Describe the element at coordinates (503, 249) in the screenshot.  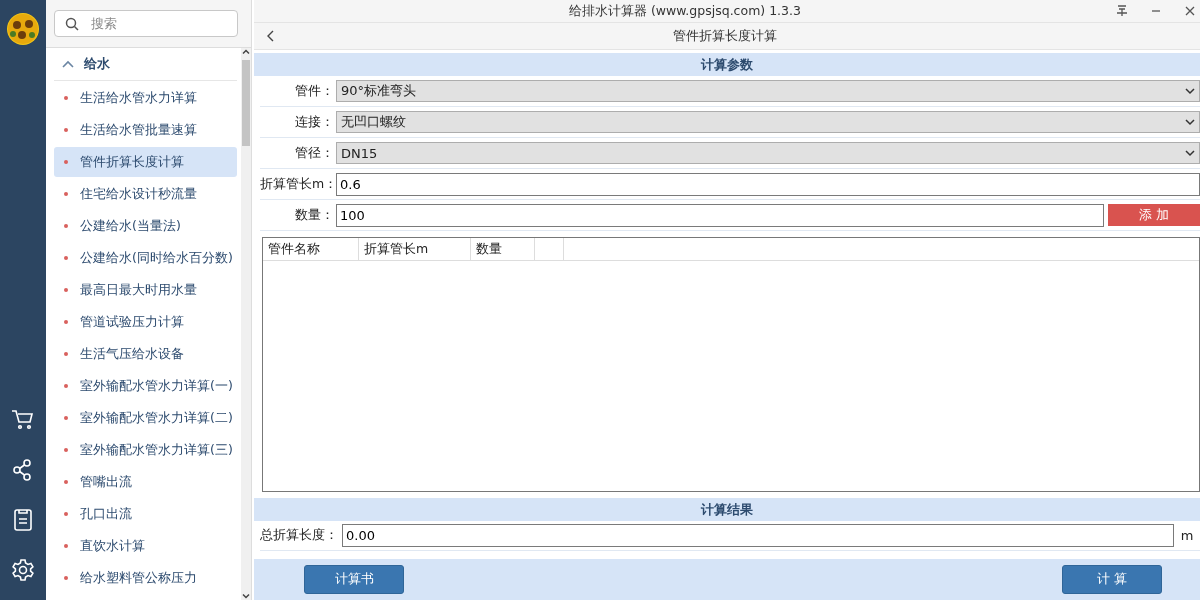
I see `column-header: 数量` at that location.